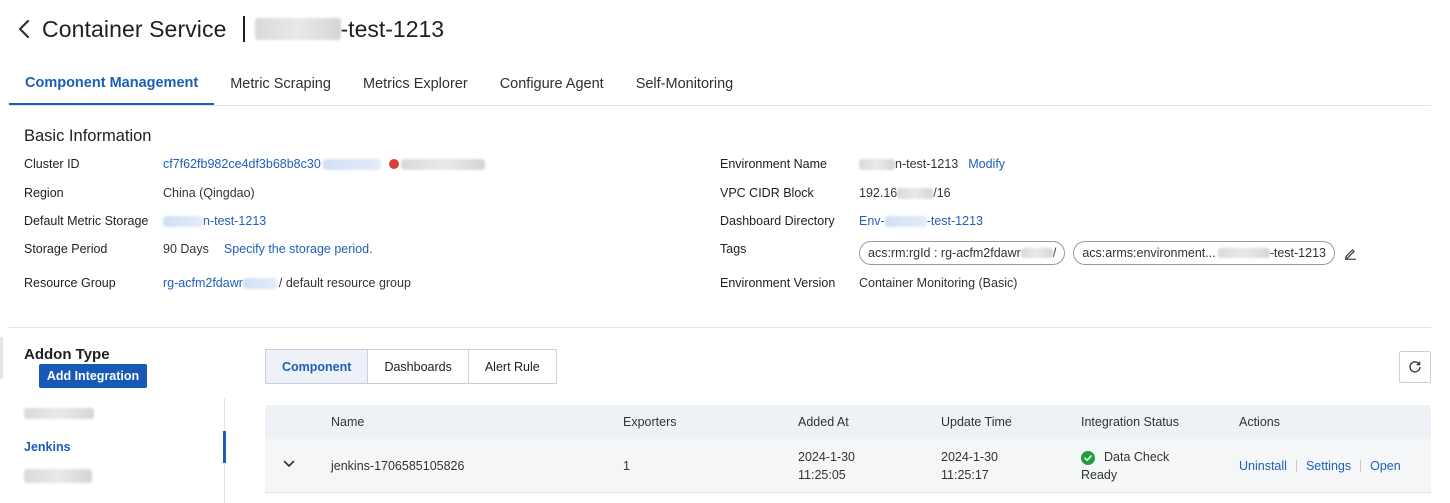 Image resolution: width=1450 pixels, height=503 pixels. I want to click on red-dot-icon, so click(393, 164).